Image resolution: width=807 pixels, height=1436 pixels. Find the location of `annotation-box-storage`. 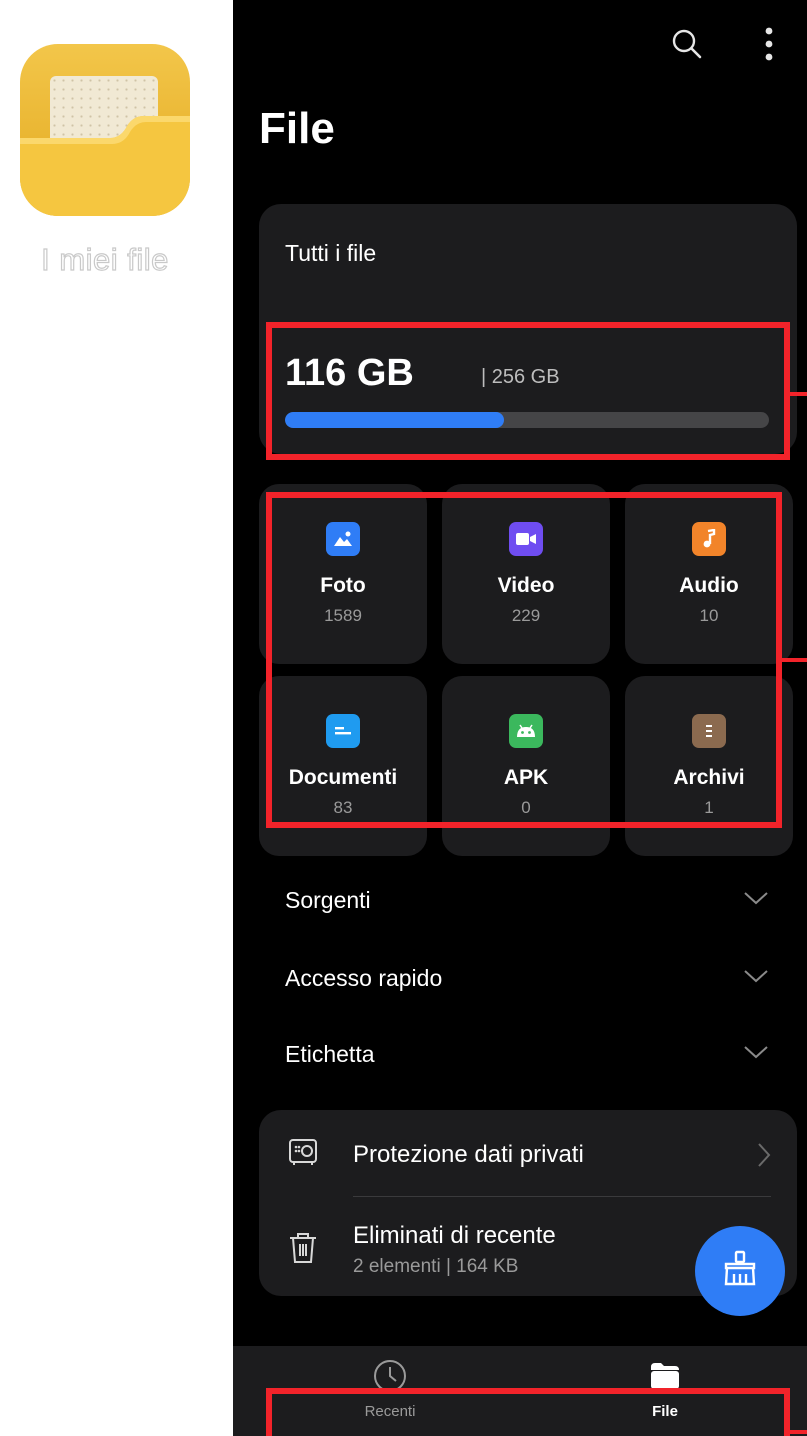

annotation-box-storage is located at coordinates (528, 391).